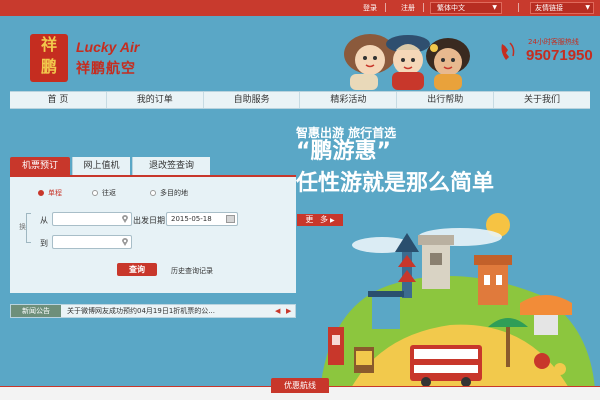 The width and height of the screenshot is (600, 400). I want to click on hotline-label: 24小时客服热线, so click(553, 42).